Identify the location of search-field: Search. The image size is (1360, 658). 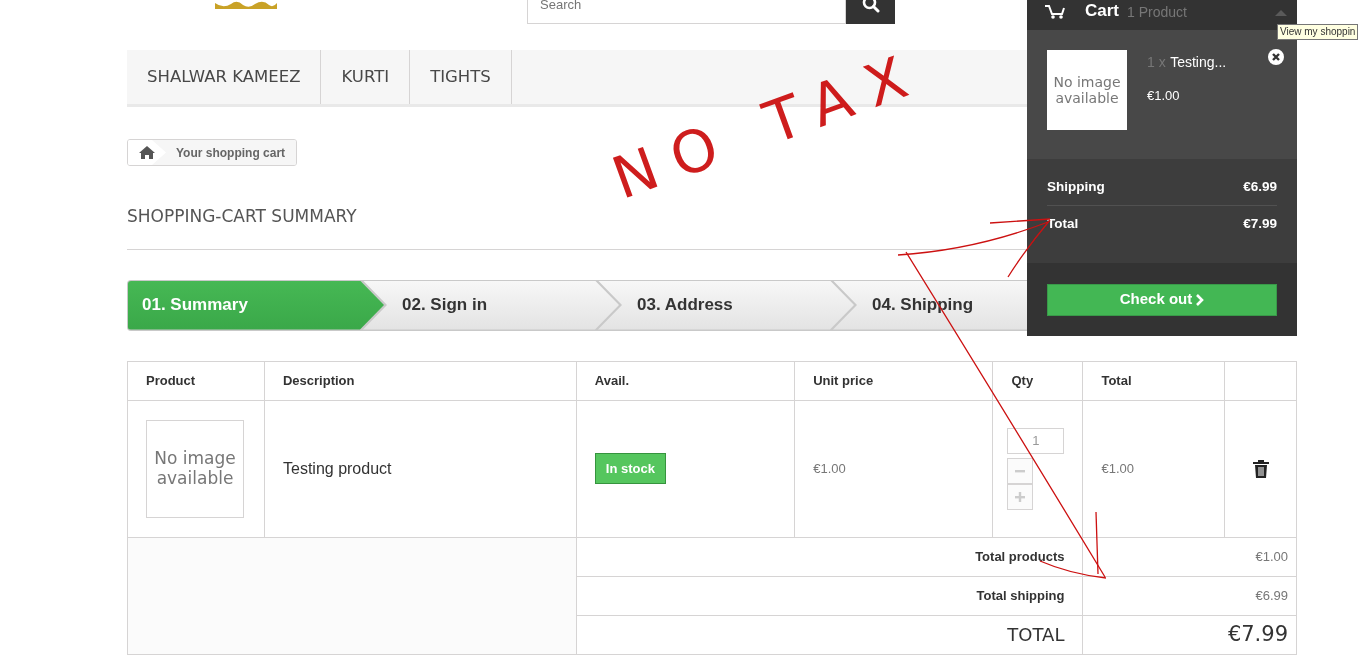
(686, 12).